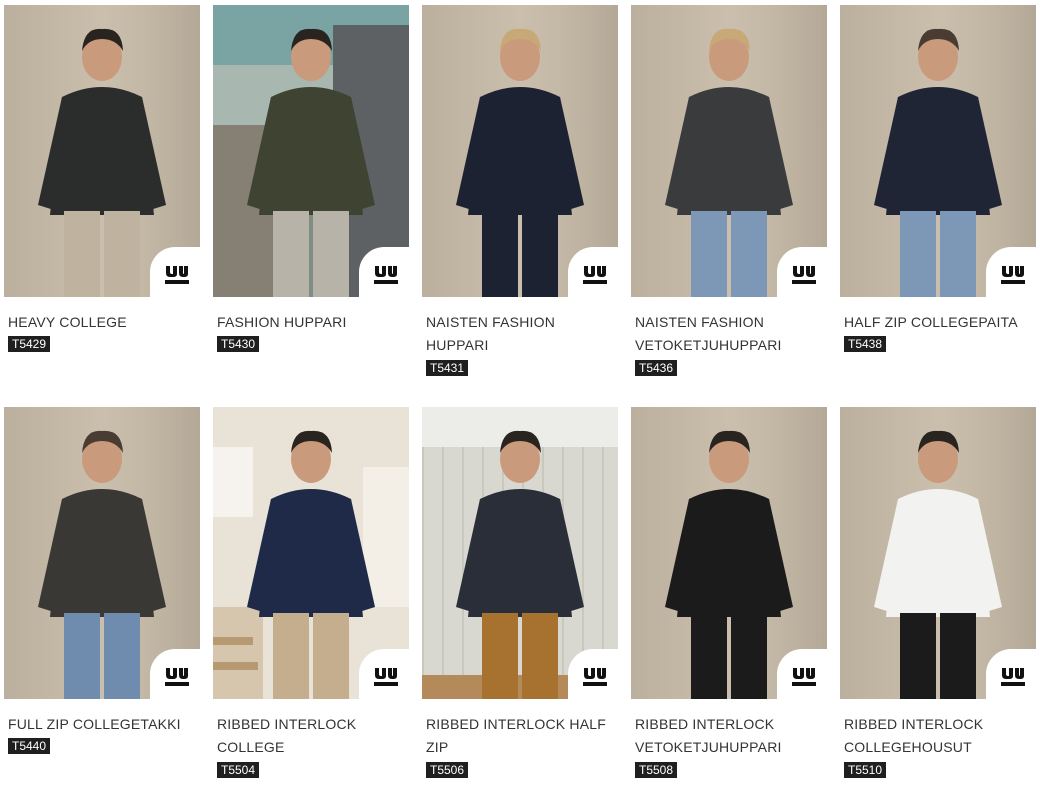  I want to click on product-name: NAISTEN FASHION VETOKETJUHUPPARI, so click(730, 334).